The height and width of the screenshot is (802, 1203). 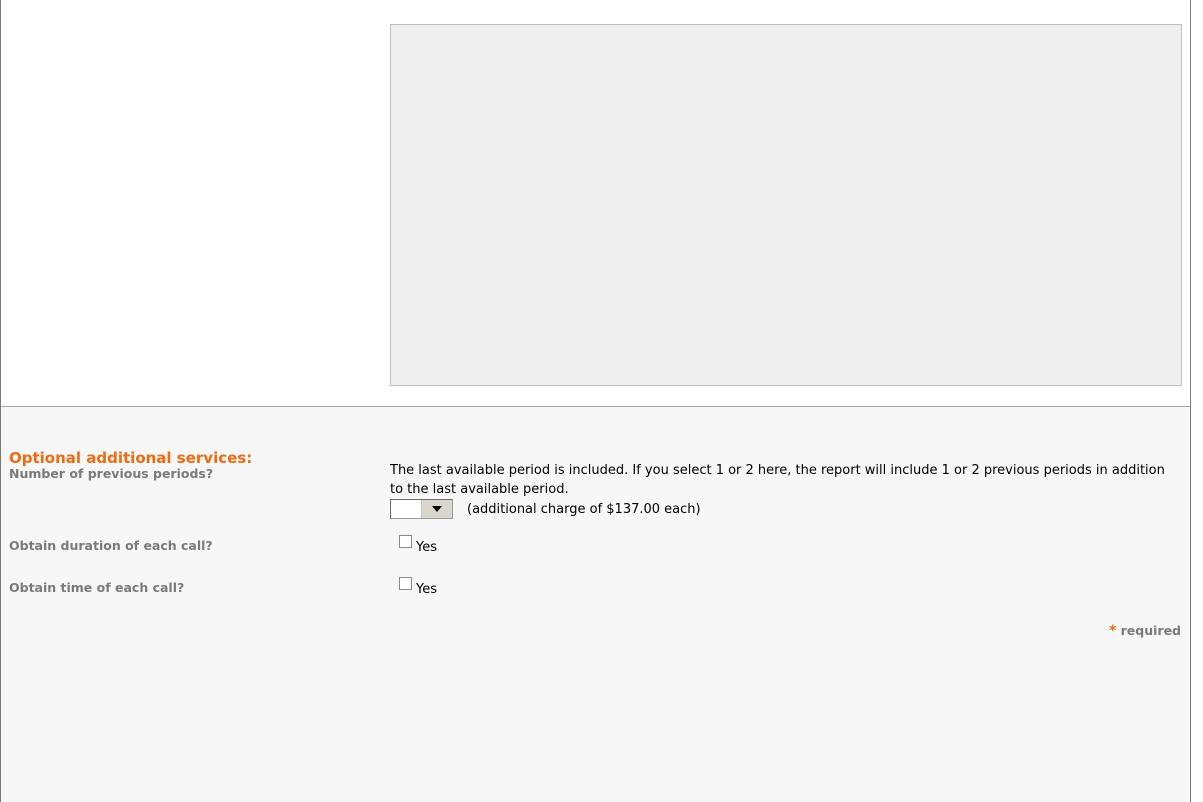 I want to click on previous-periods-label: Number of previous periods?, so click(x=111, y=473).